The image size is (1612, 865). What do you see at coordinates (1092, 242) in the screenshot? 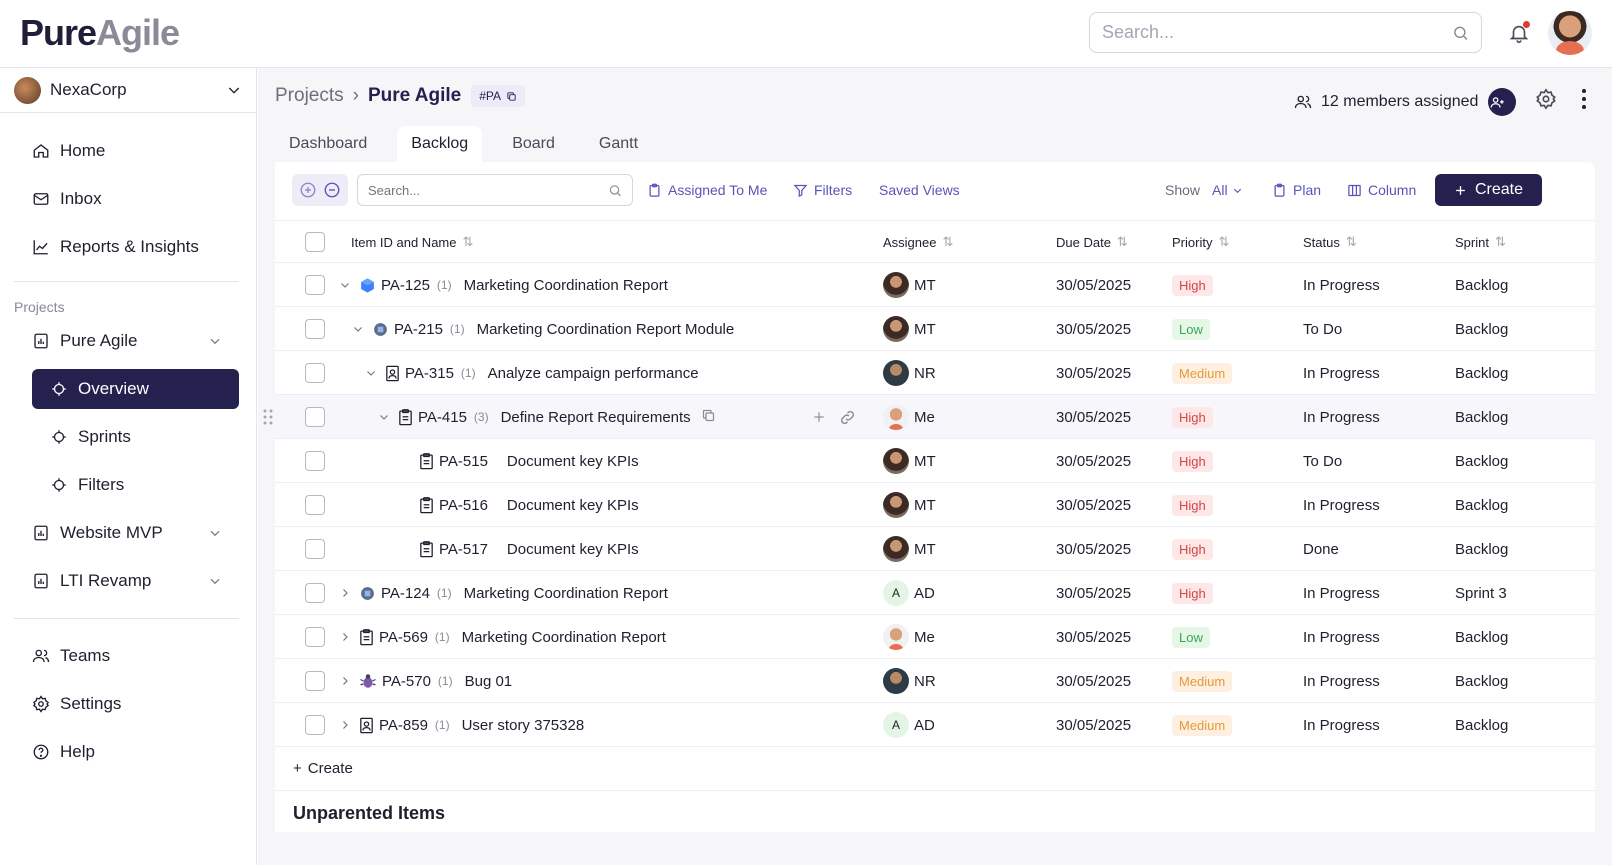
I see `column-header-due-date: Due Date ⇅` at bounding box center [1092, 242].